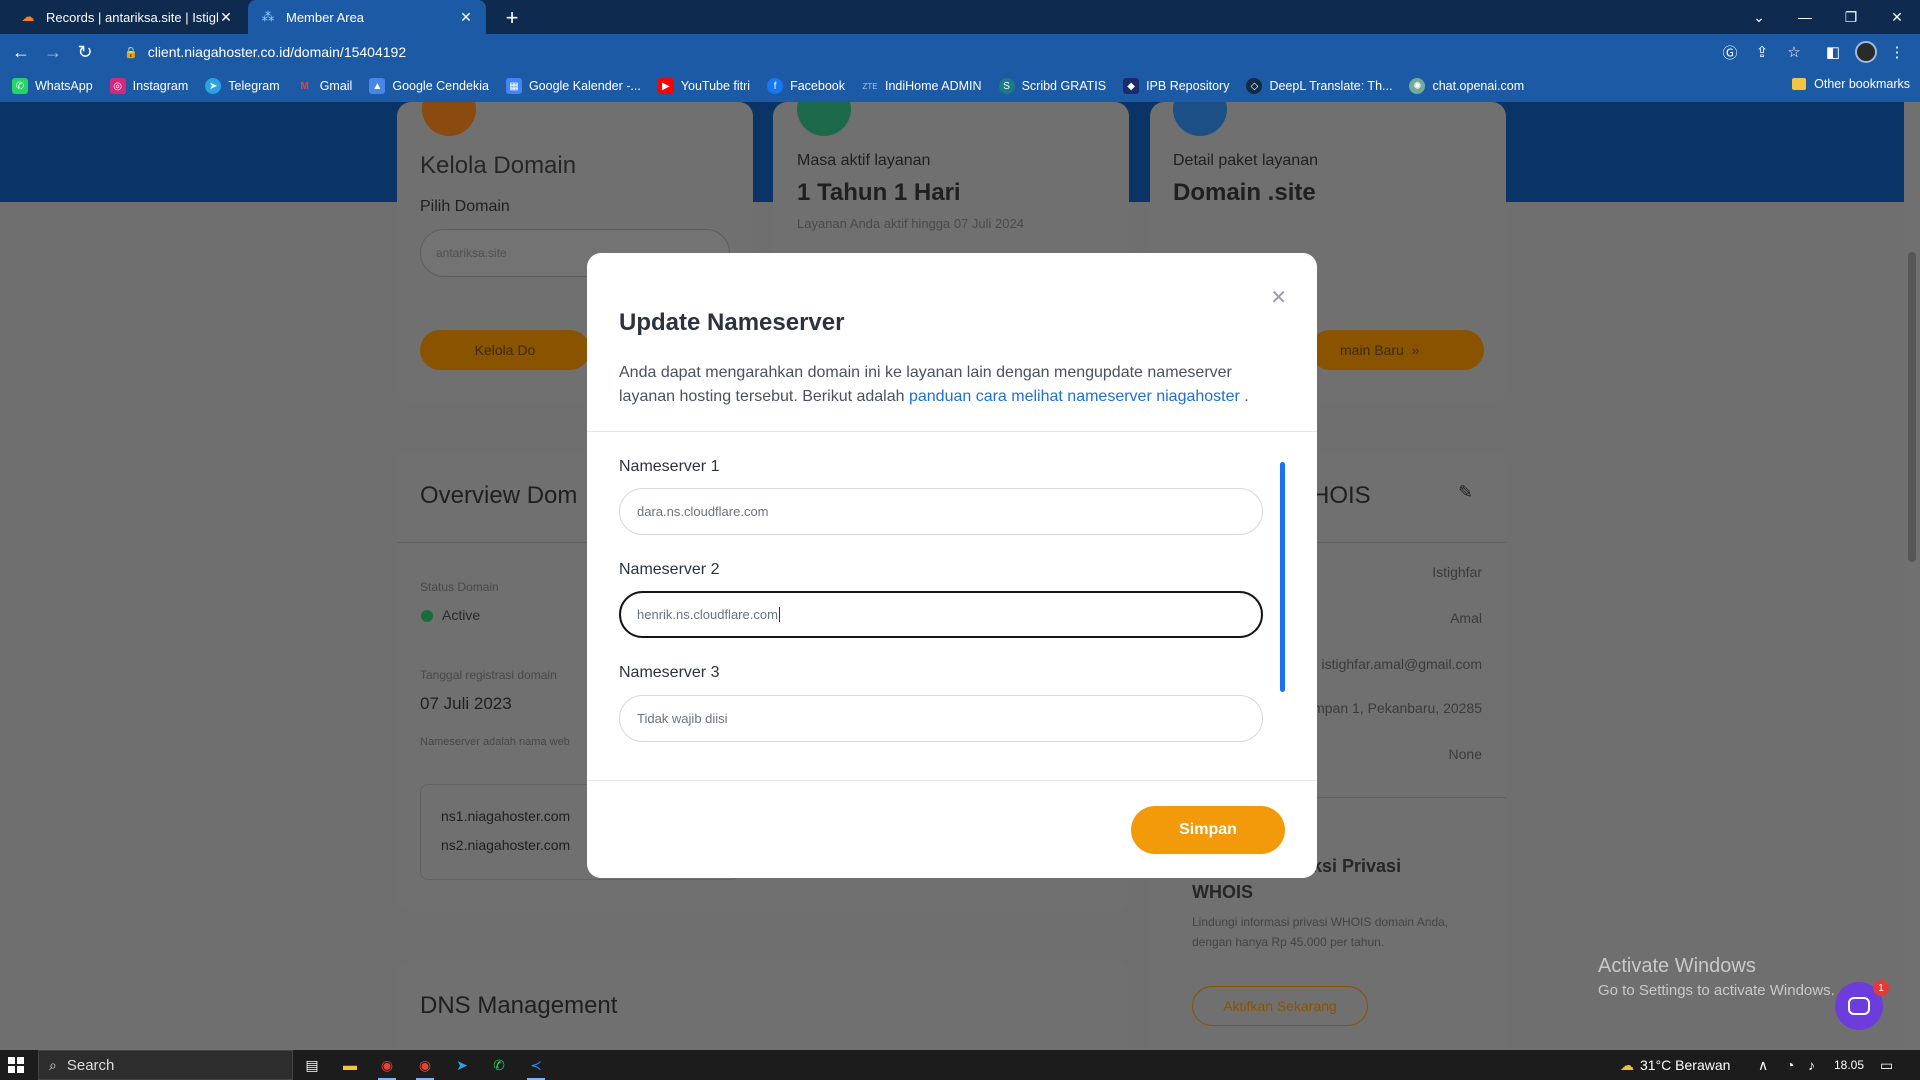 The width and height of the screenshot is (1920, 1080). I want to click on tab-member-area: ⁂ Member Area ✕, so click(367, 17).